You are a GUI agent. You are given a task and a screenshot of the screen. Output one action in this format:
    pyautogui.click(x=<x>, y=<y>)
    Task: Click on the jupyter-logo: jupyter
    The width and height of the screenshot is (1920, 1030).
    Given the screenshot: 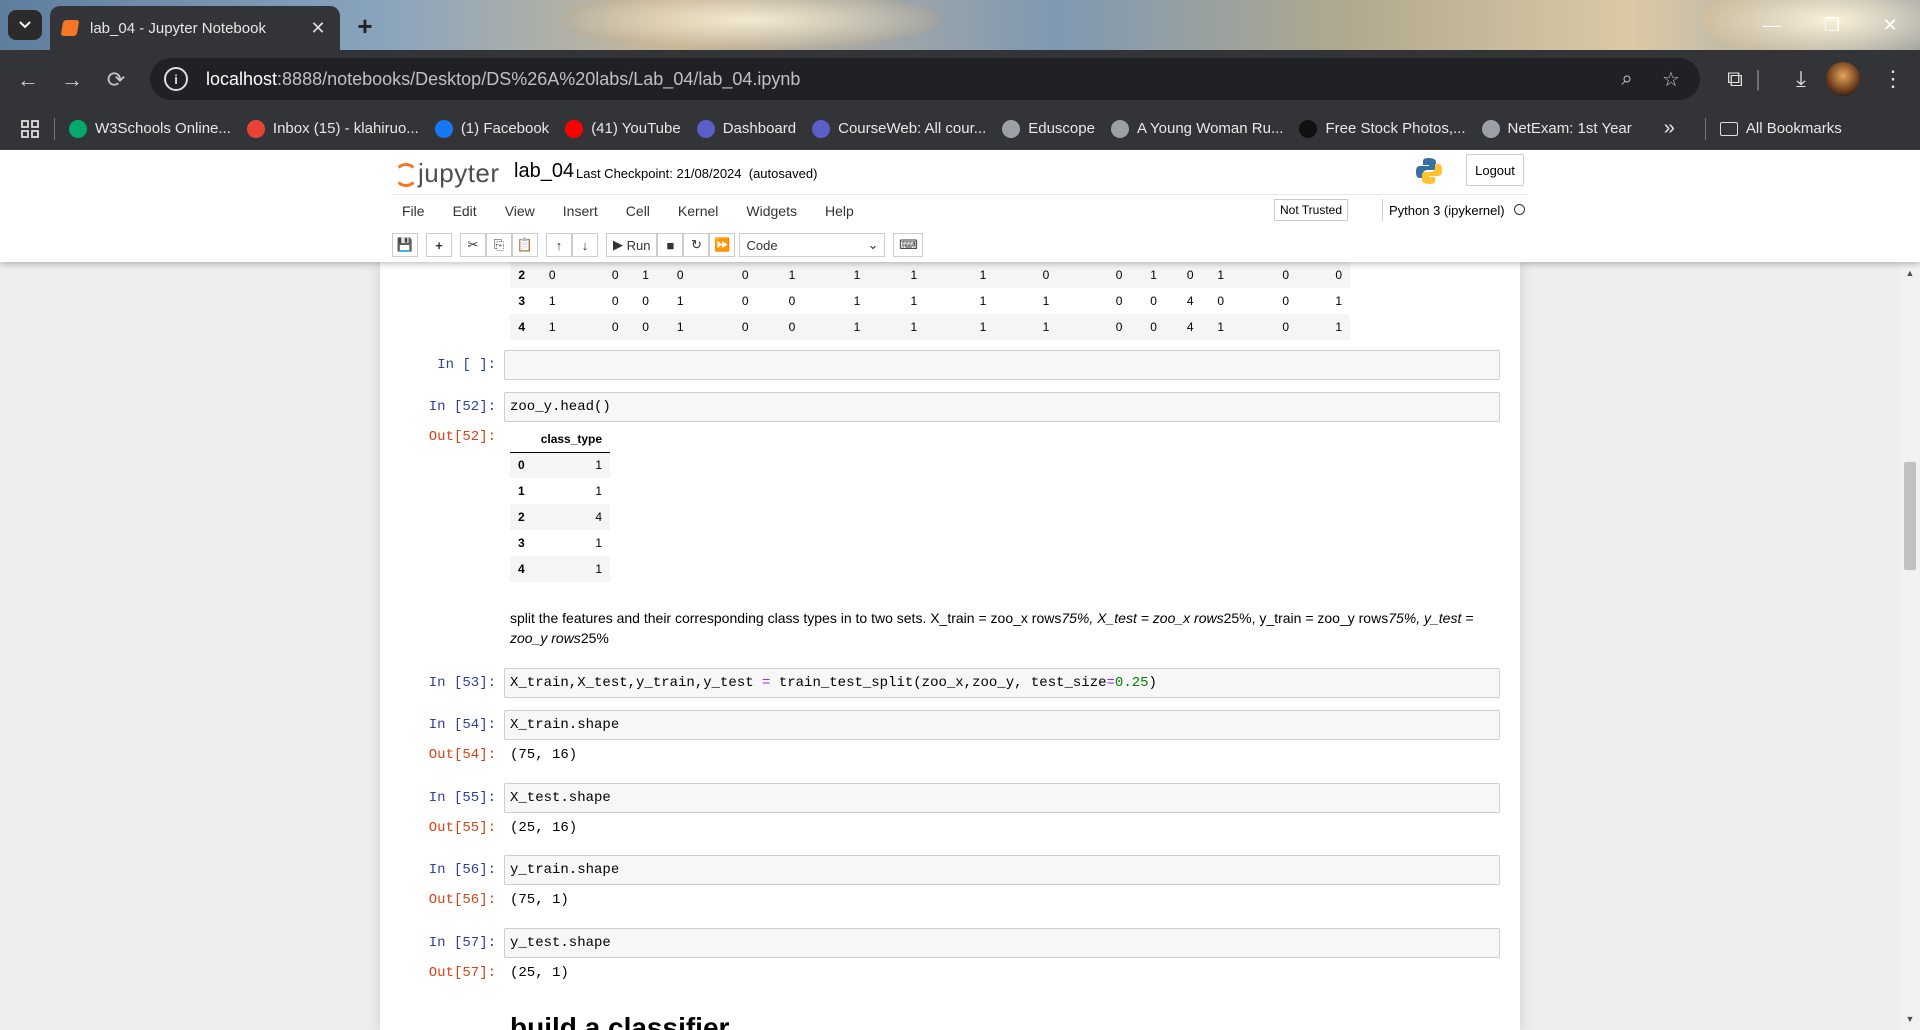 What is the action you would take?
    pyautogui.click(x=446, y=173)
    